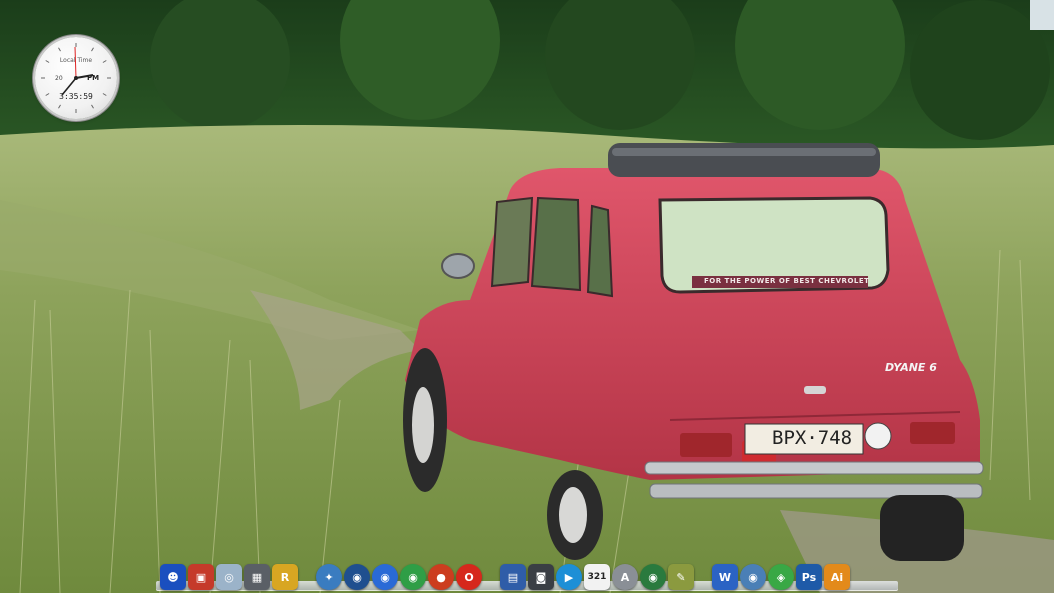 This screenshot has height=593, width=1054. Describe the element at coordinates (76, 60) in the screenshot. I see `clock-title: Local Time` at that location.